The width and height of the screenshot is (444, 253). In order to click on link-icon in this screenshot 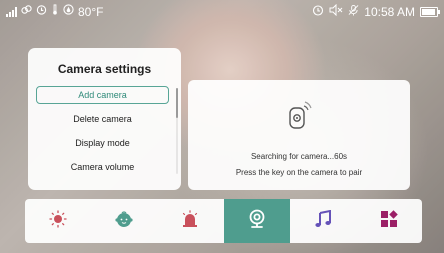, I will do `click(26, 11)`.